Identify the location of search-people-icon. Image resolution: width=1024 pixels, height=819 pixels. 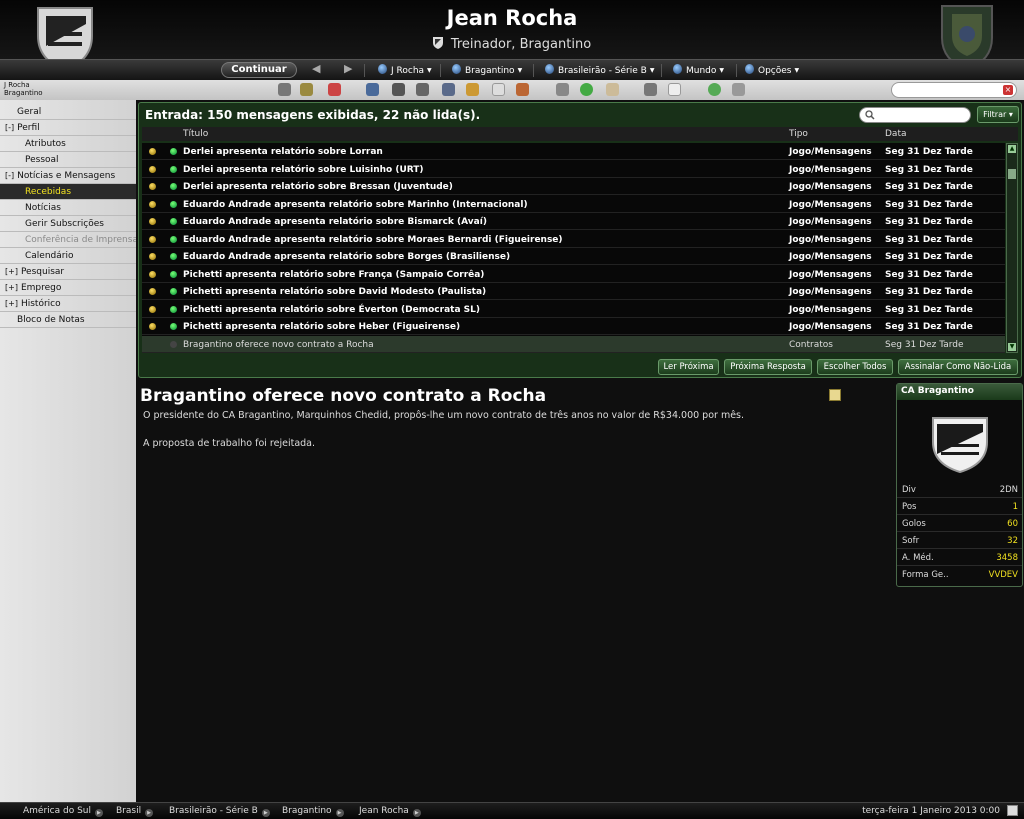
(650, 89).